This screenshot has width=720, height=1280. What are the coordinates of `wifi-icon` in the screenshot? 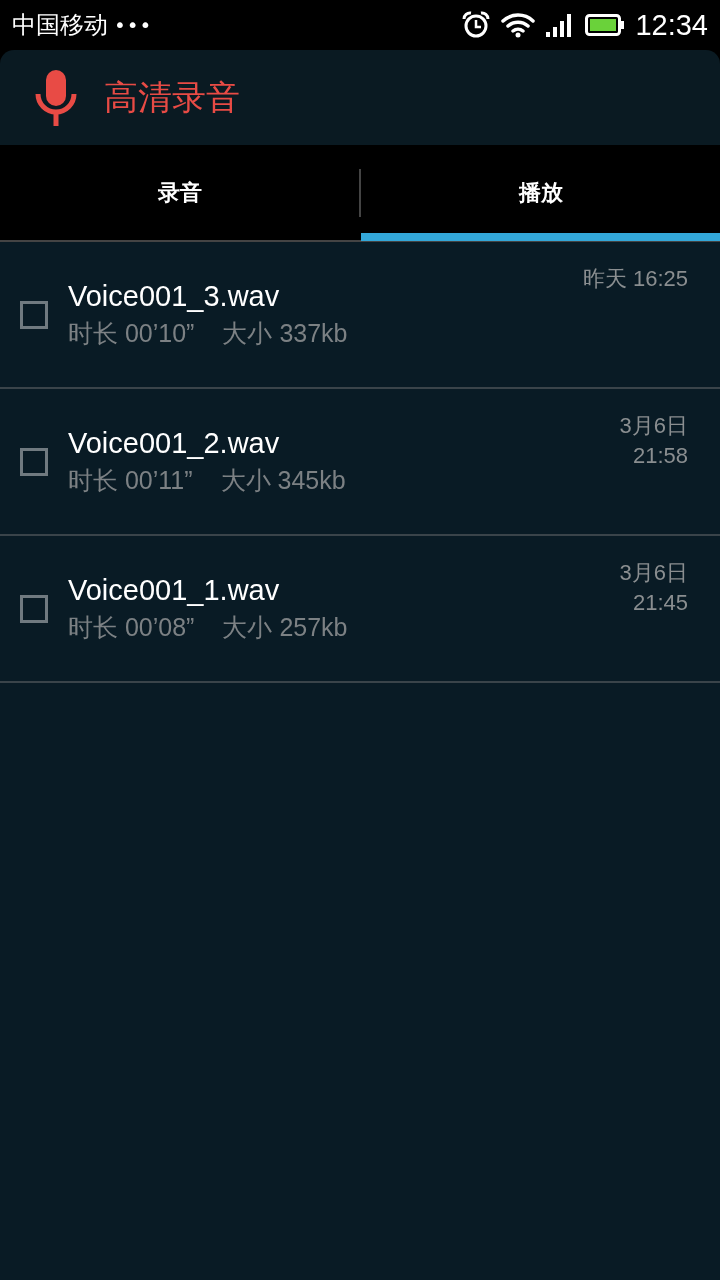 It's located at (518, 25).